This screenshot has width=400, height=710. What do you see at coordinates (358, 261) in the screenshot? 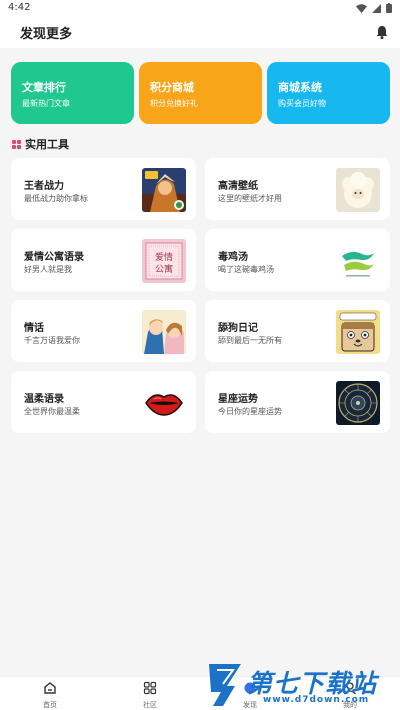
I see `soup-logo-thumbnail` at bounding box center [358, 261].